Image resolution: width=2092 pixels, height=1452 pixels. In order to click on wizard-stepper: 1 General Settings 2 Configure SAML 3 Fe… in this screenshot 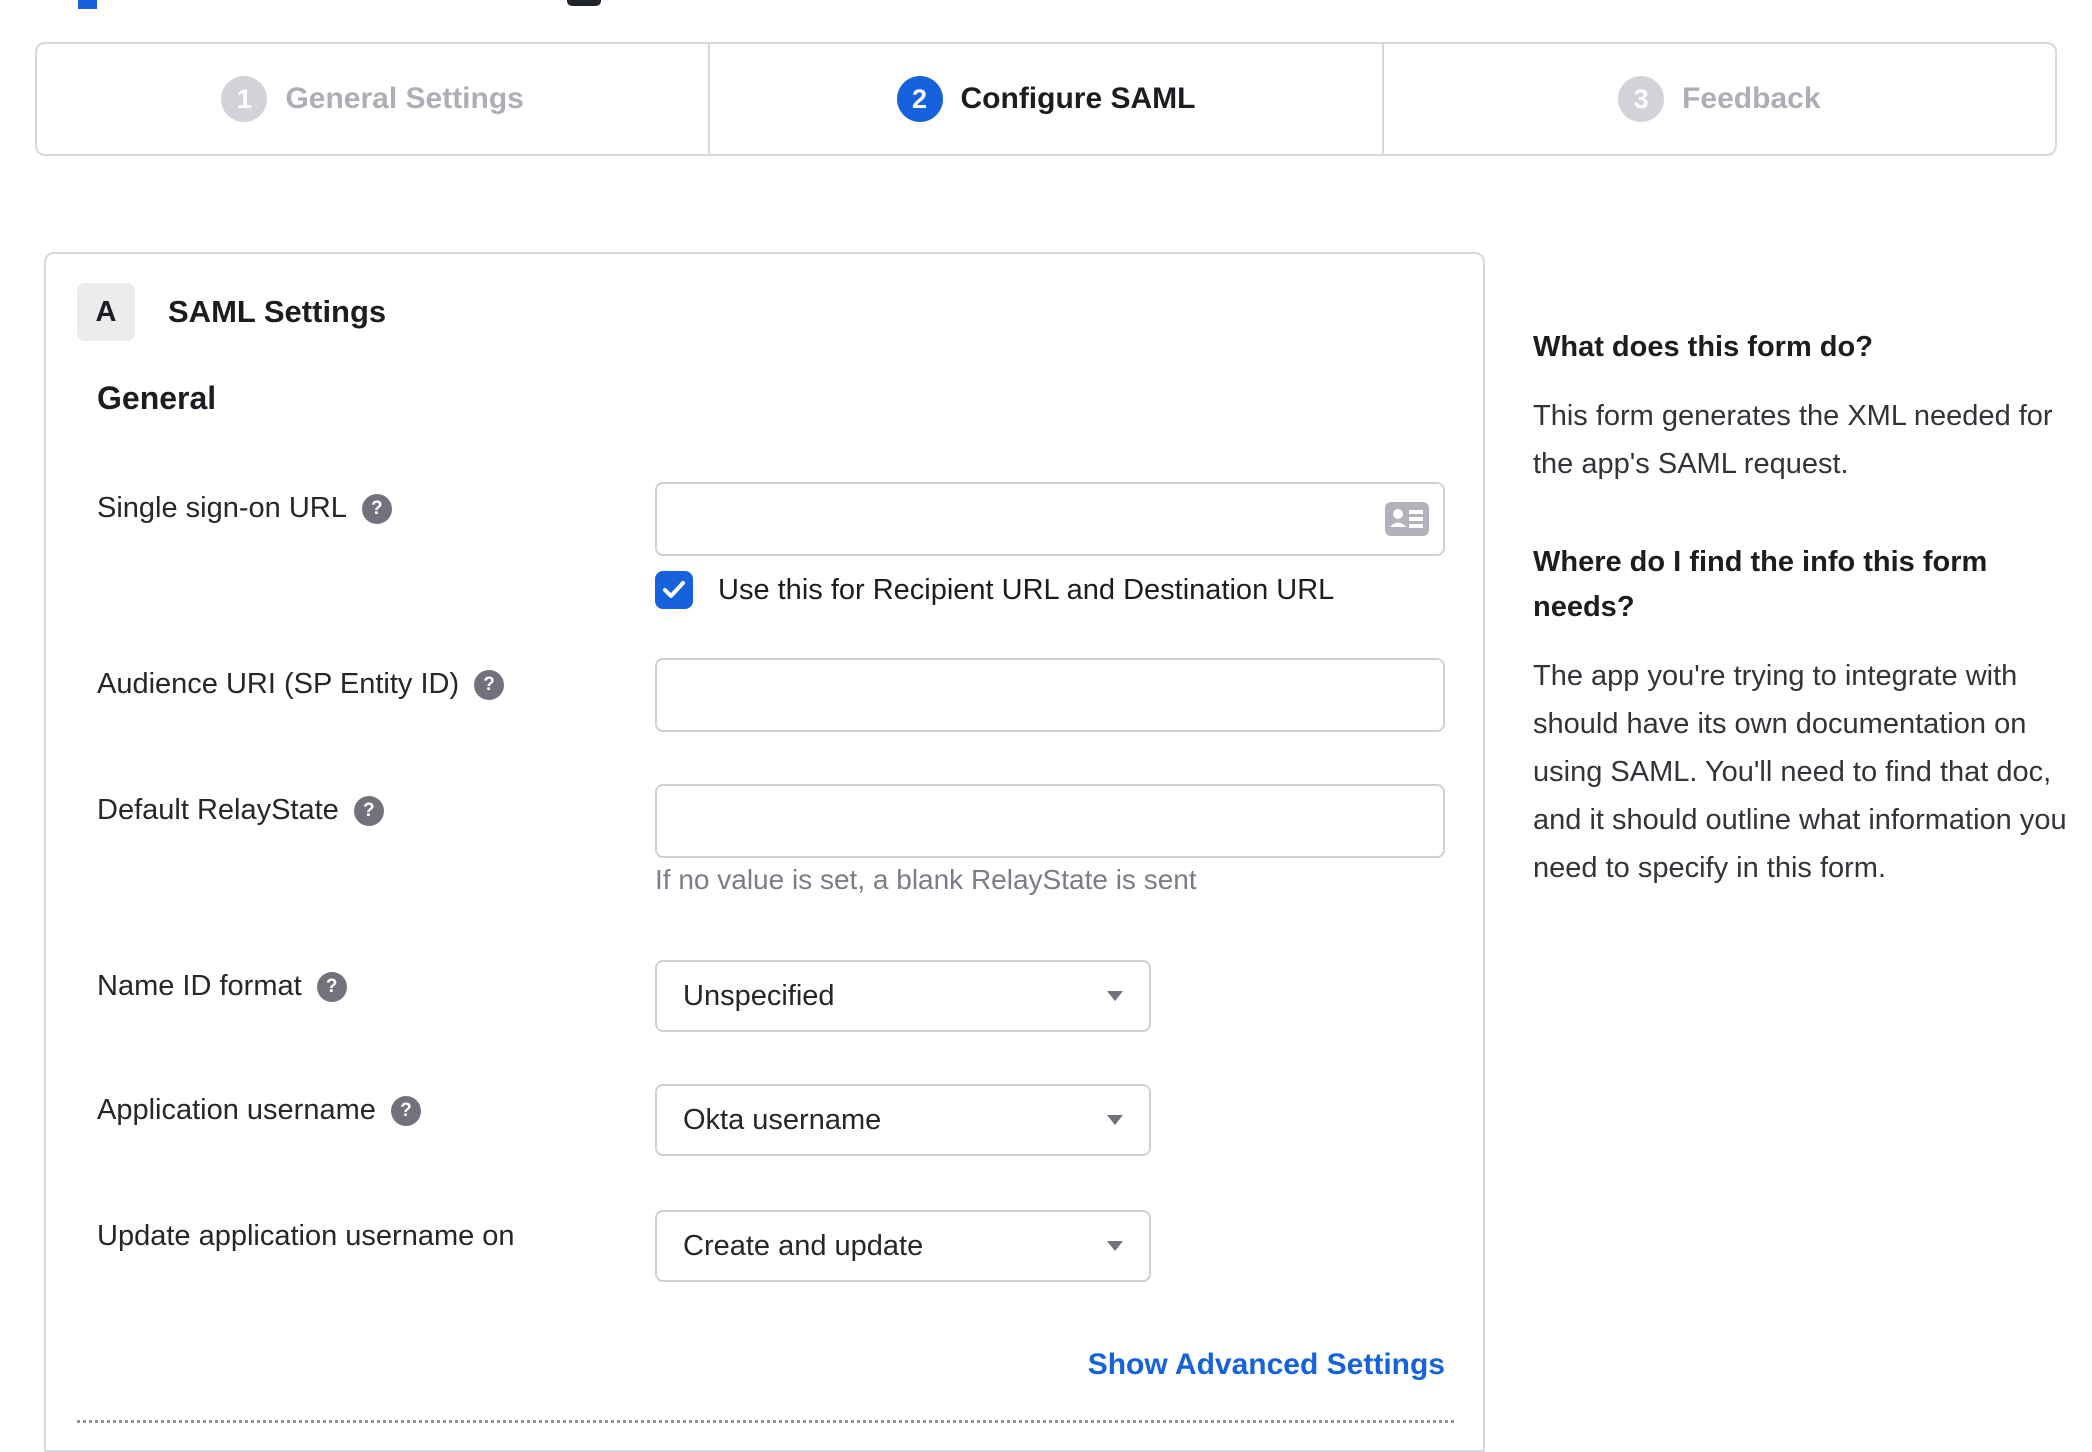, I will do `click(1046, 99)`.